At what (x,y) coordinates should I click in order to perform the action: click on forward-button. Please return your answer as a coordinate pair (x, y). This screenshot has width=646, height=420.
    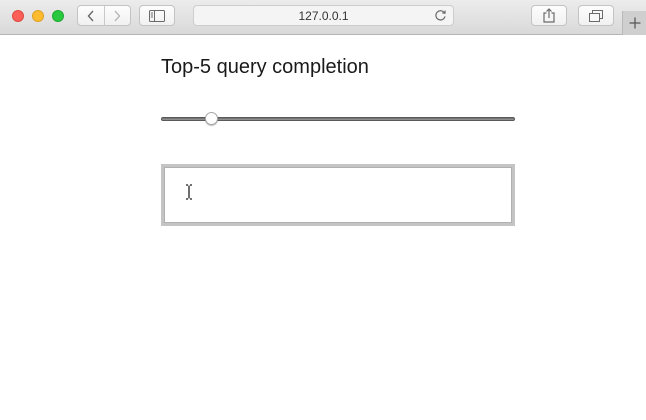
    Looking at the image, I should click on (118, 15).